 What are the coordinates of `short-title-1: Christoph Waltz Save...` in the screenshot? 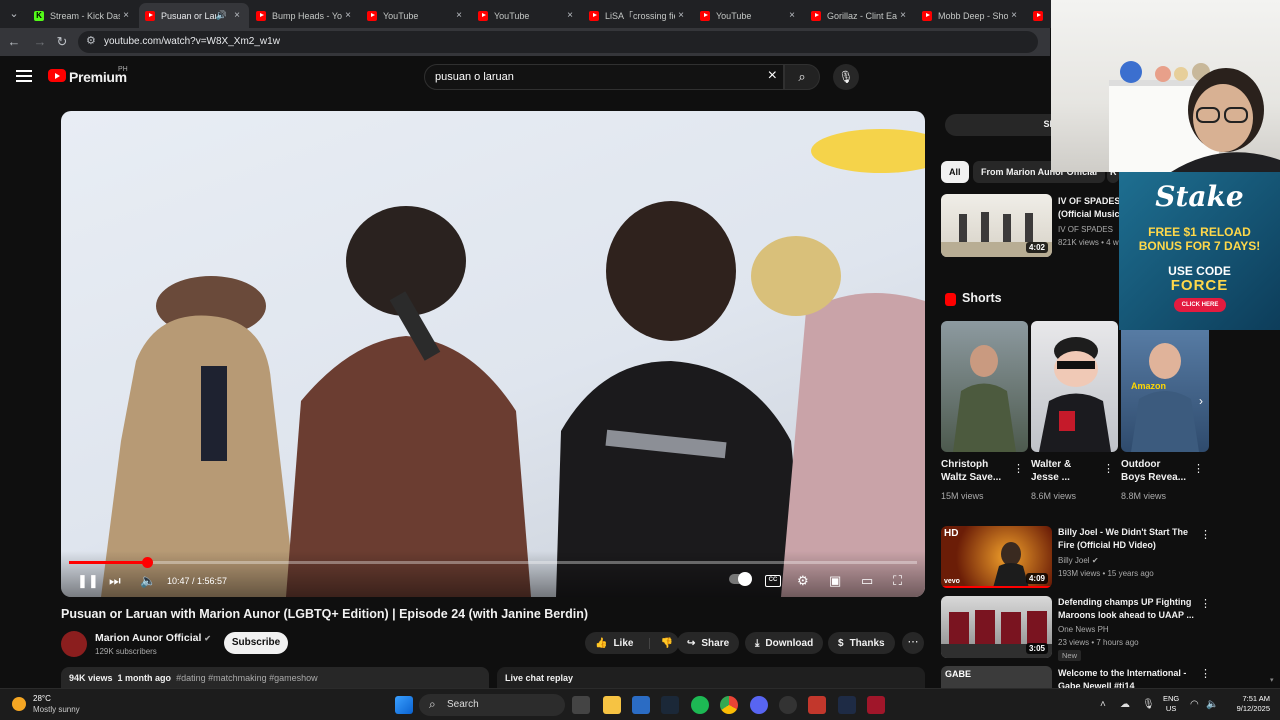 It's located at (971, 471).